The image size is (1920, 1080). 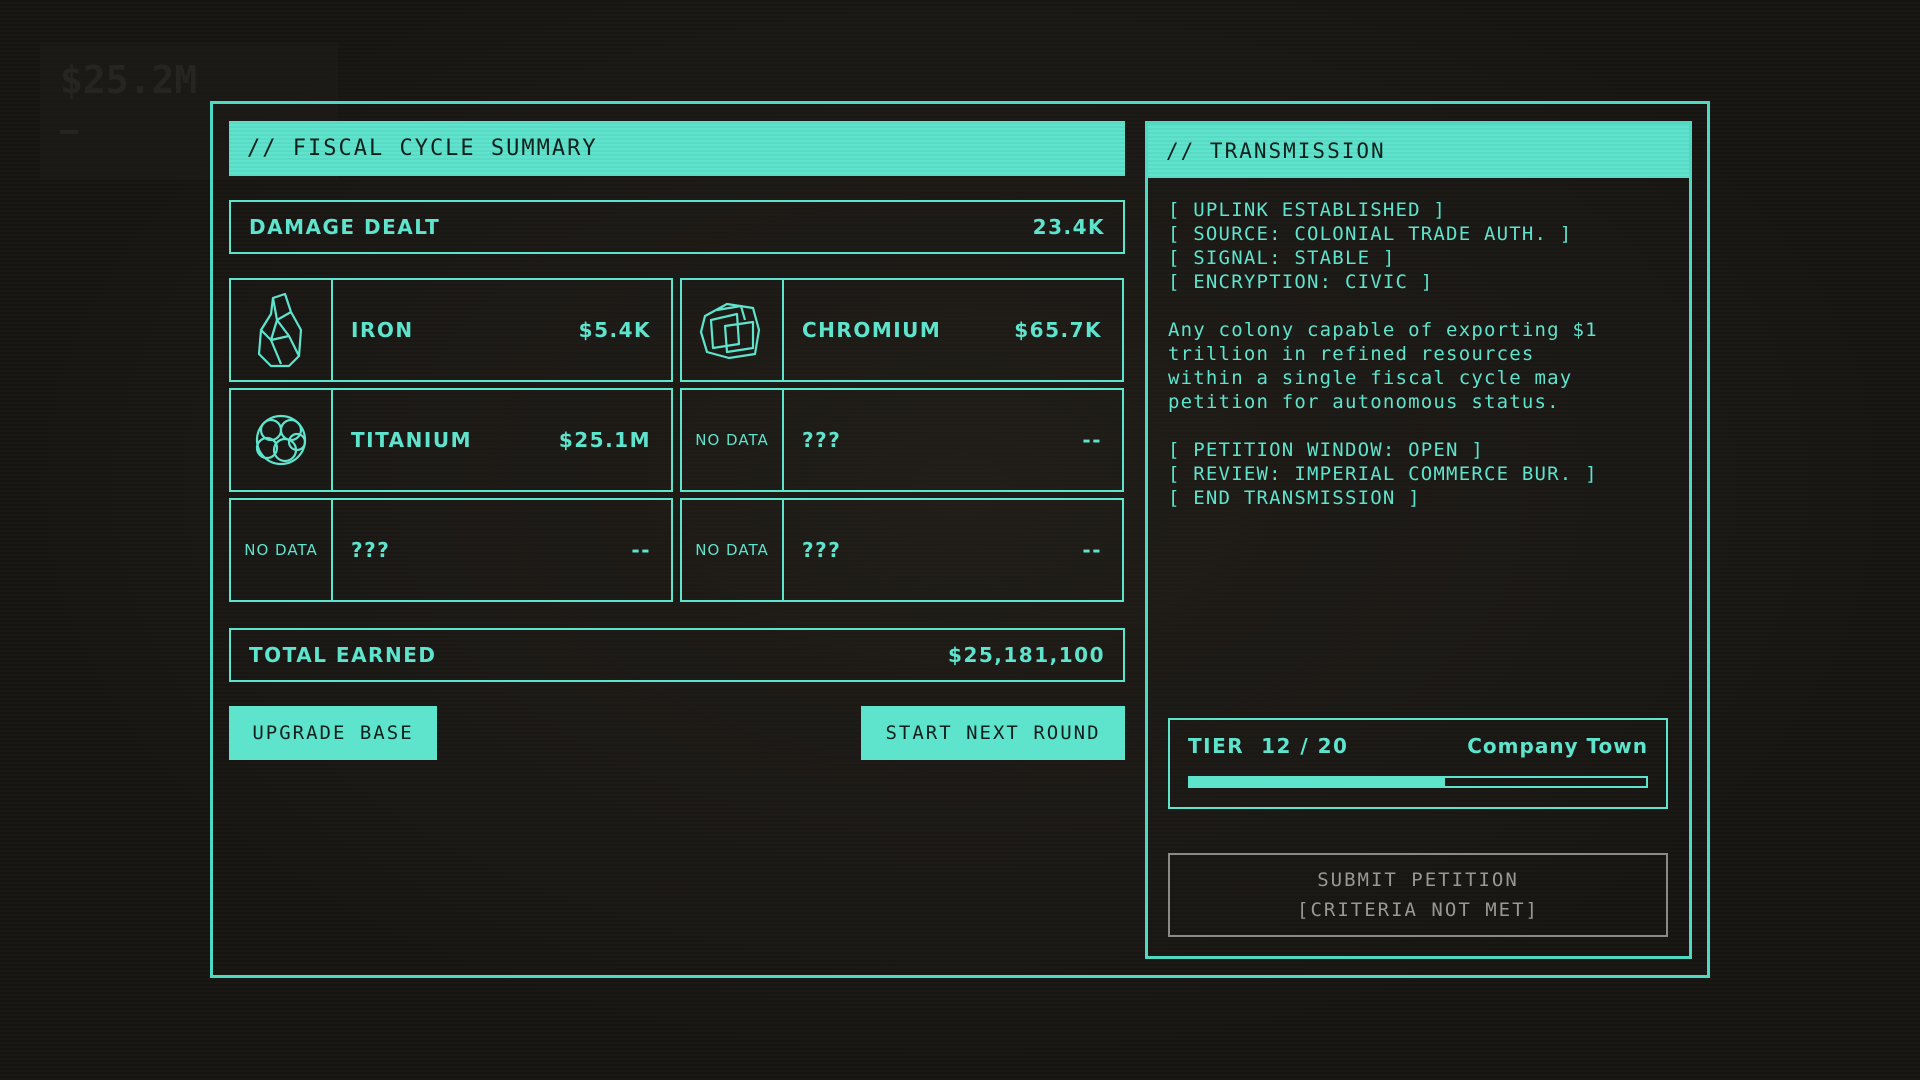 I want to click on damage-row: DAMAGE DEALT 23.4K, so click(x=677, y=227).